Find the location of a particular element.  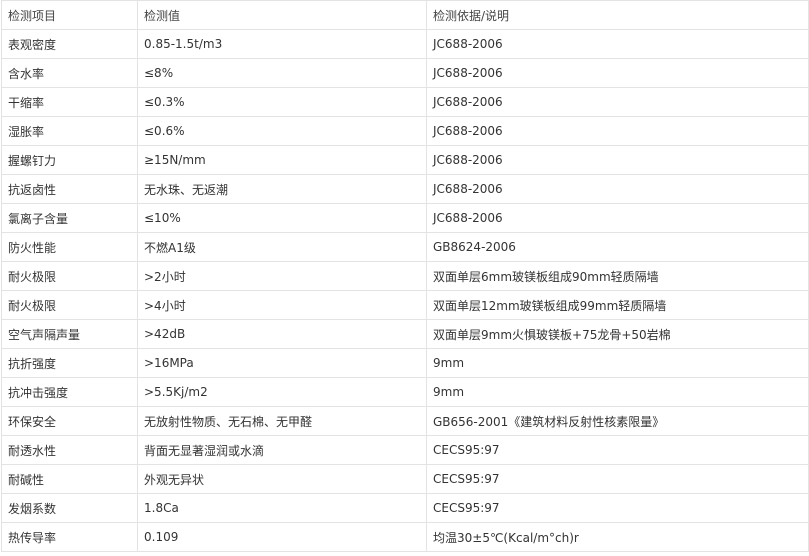

table-row: 表观密度 0.85-1.5t/m3 JC688-2006 is located at coordinates (405, 44).